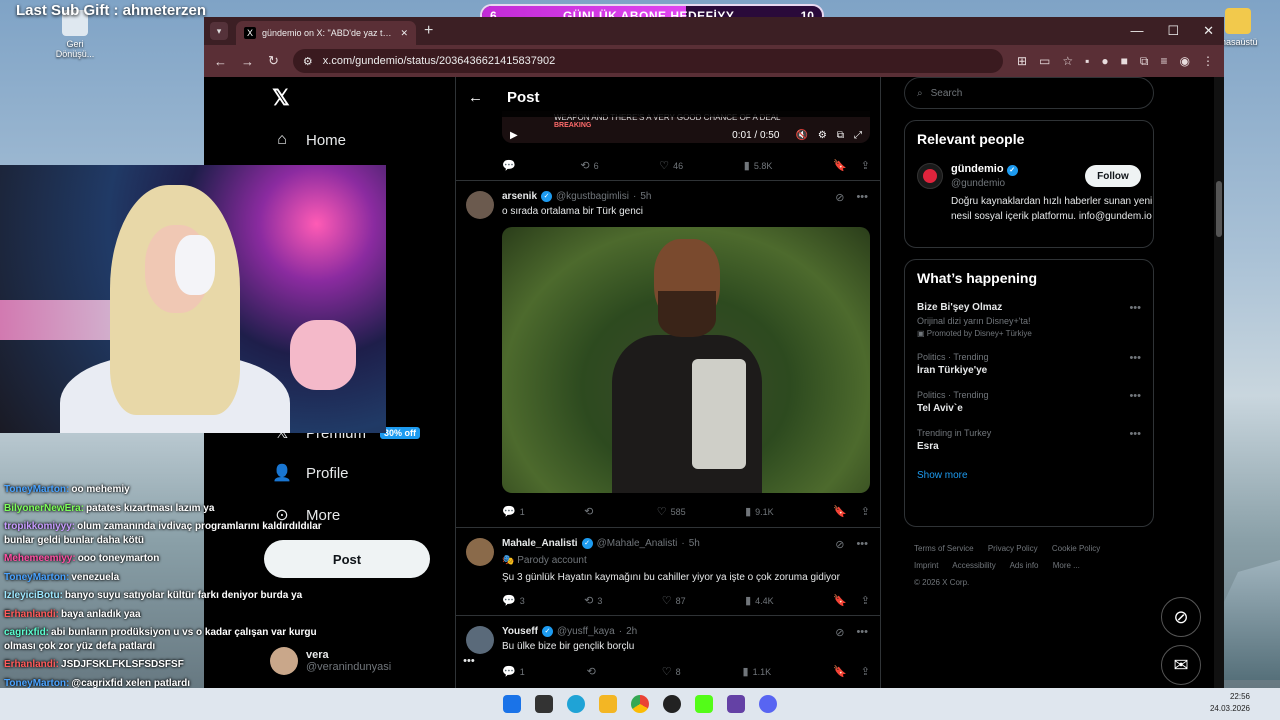  What do you see at coordinates (674, 600) in the screenshot?
I see `like-action: ♡ 87` at bounding box center [674, 600].